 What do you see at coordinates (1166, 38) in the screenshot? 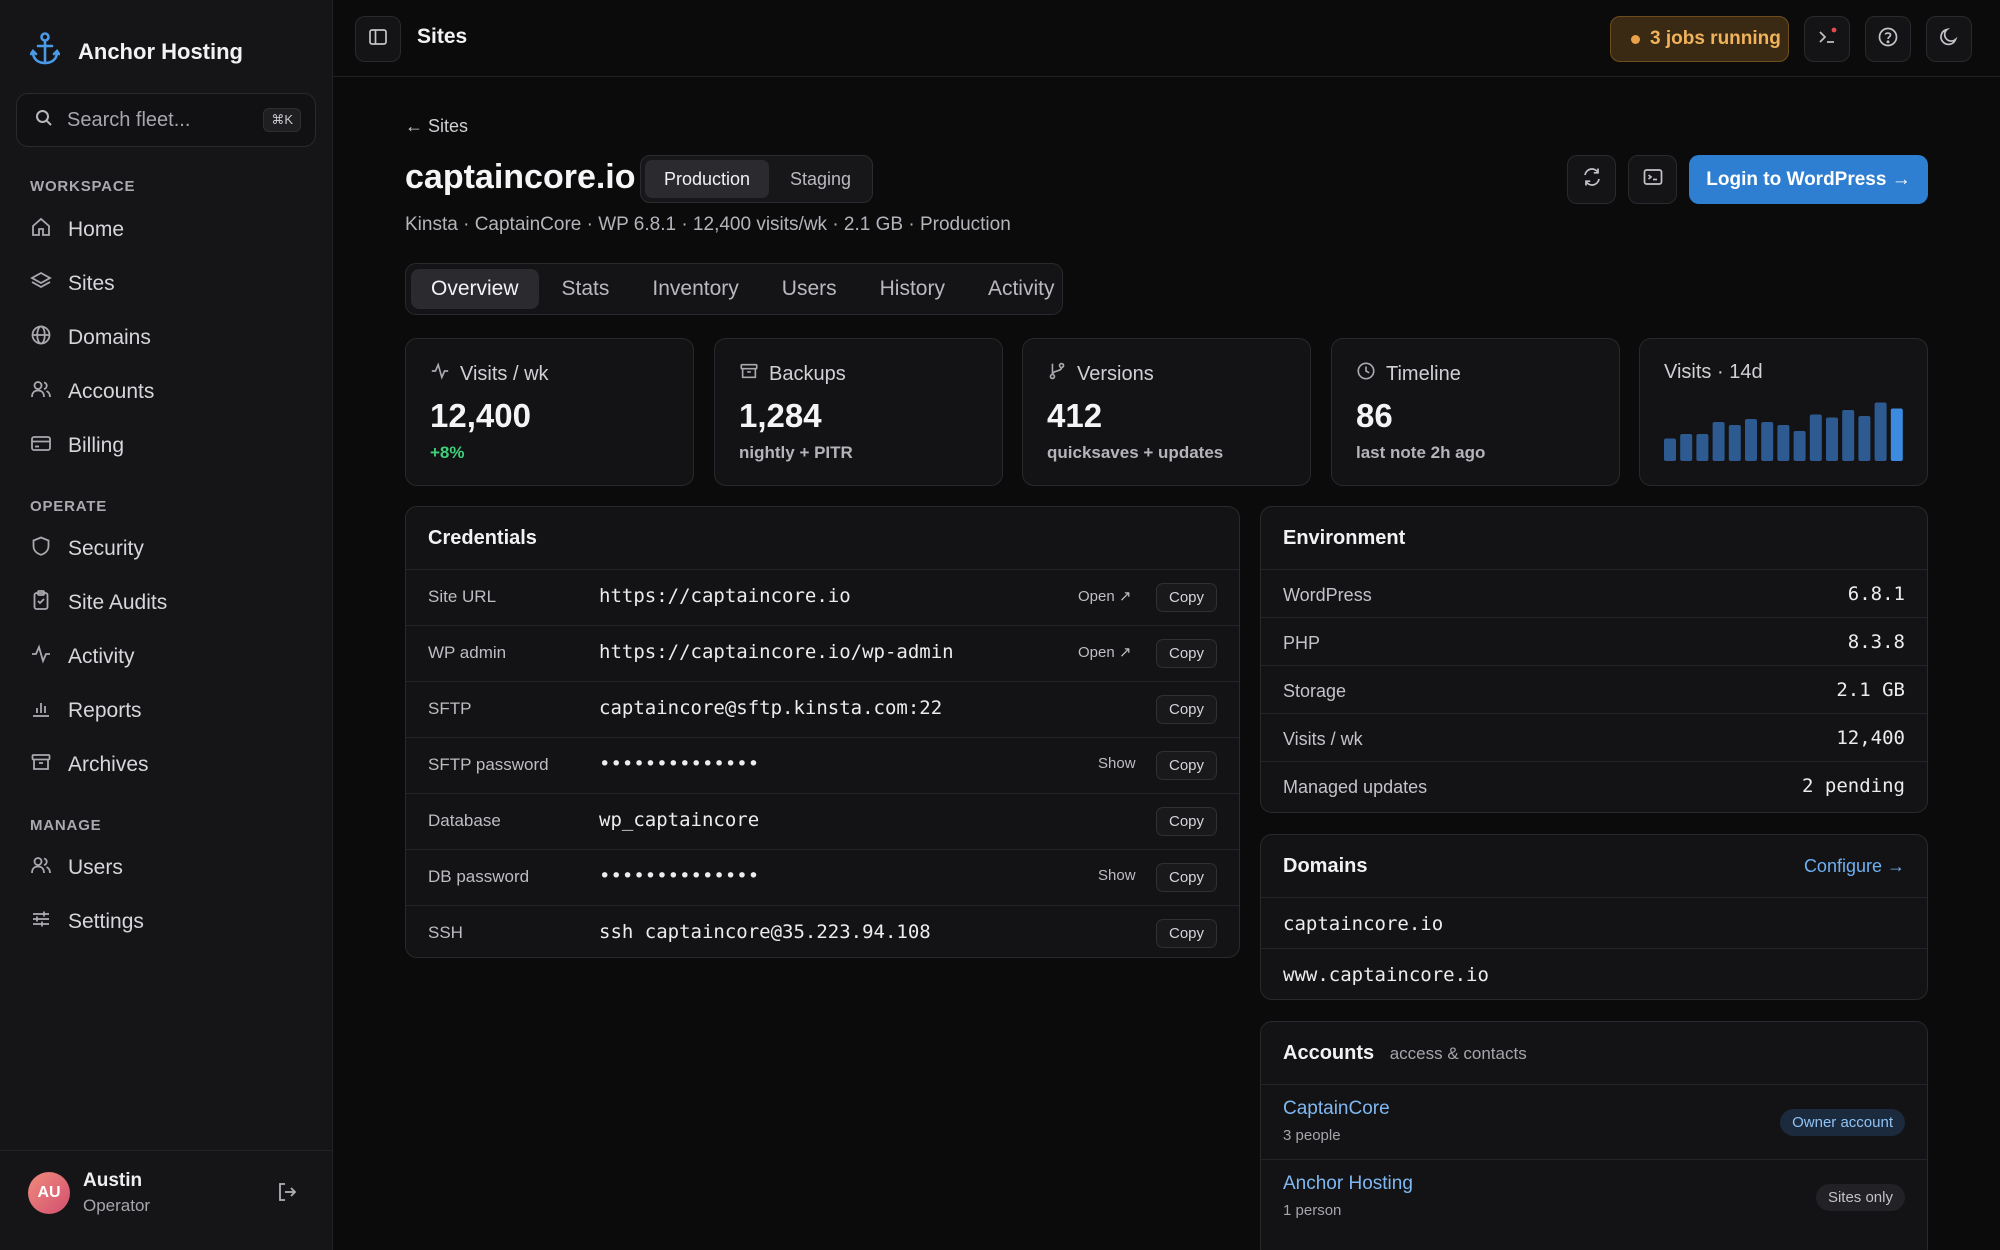
I see `topbar: Sites 3 jobs running` at bounding box center [1166, 38].